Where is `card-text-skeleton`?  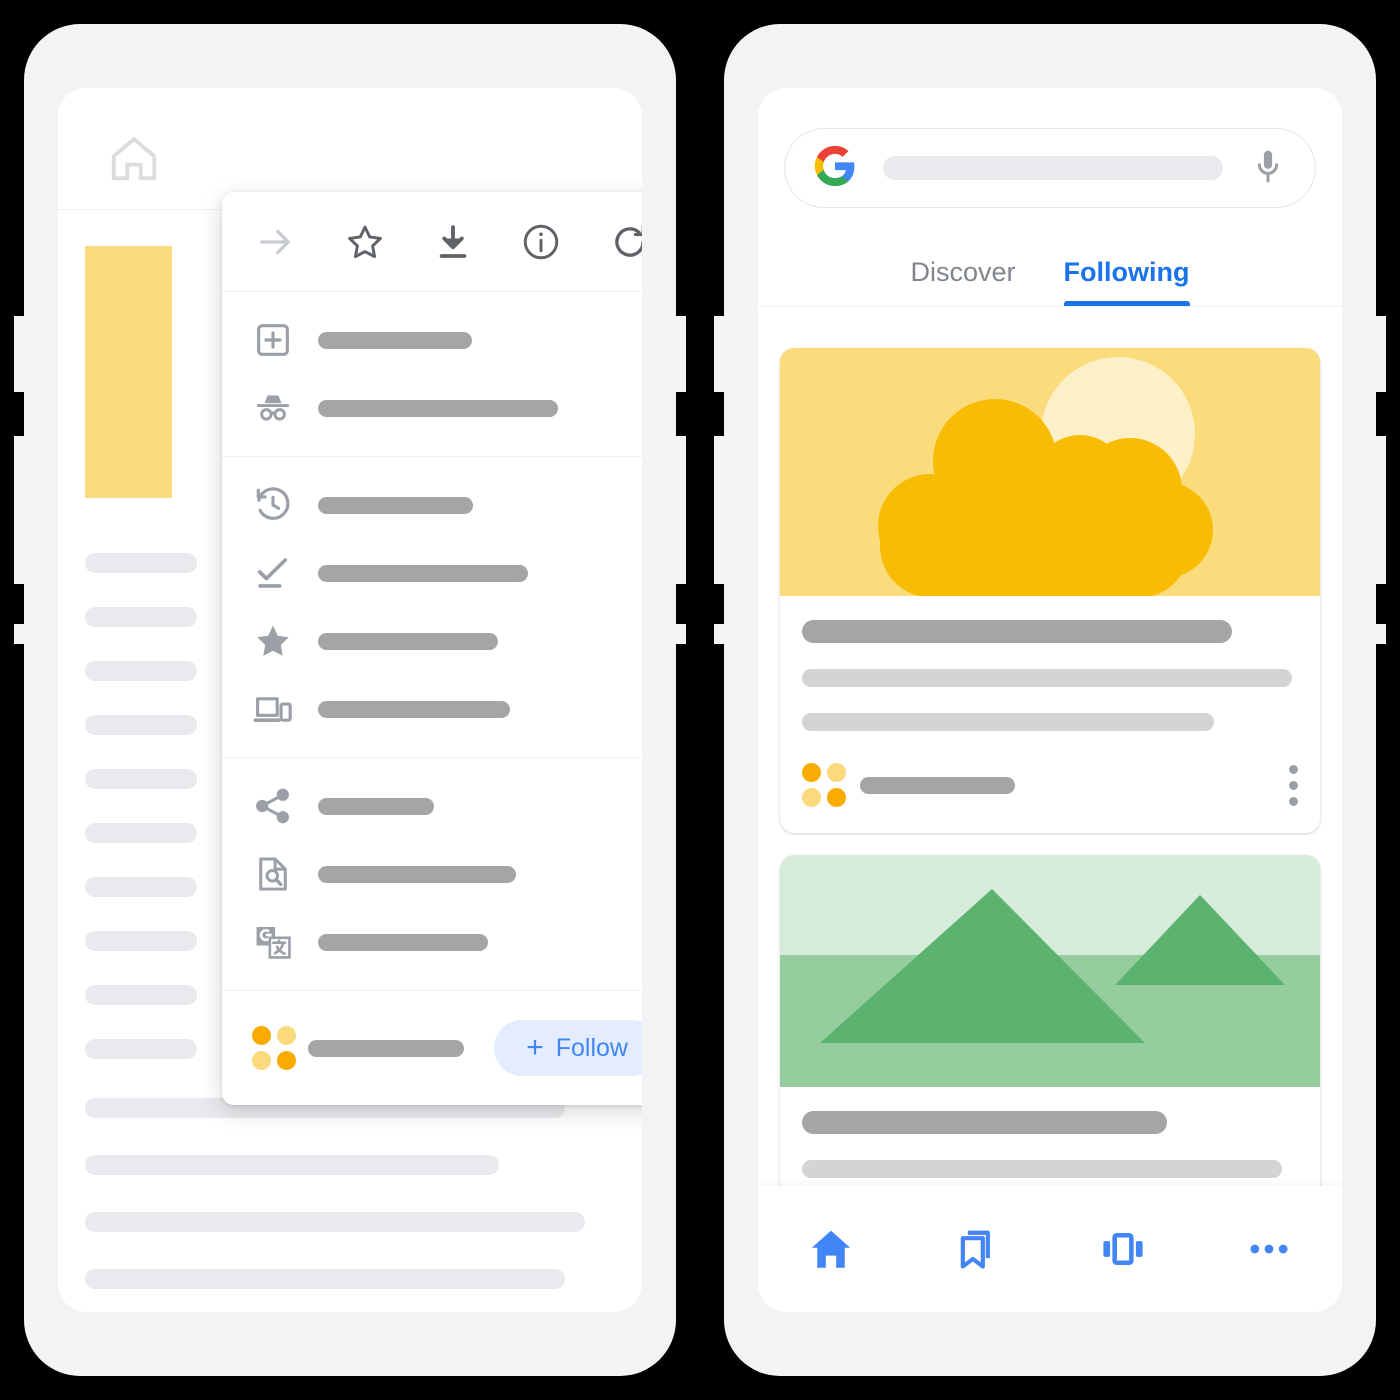
card-text-skeleton is located at coordinates (1050, 663).